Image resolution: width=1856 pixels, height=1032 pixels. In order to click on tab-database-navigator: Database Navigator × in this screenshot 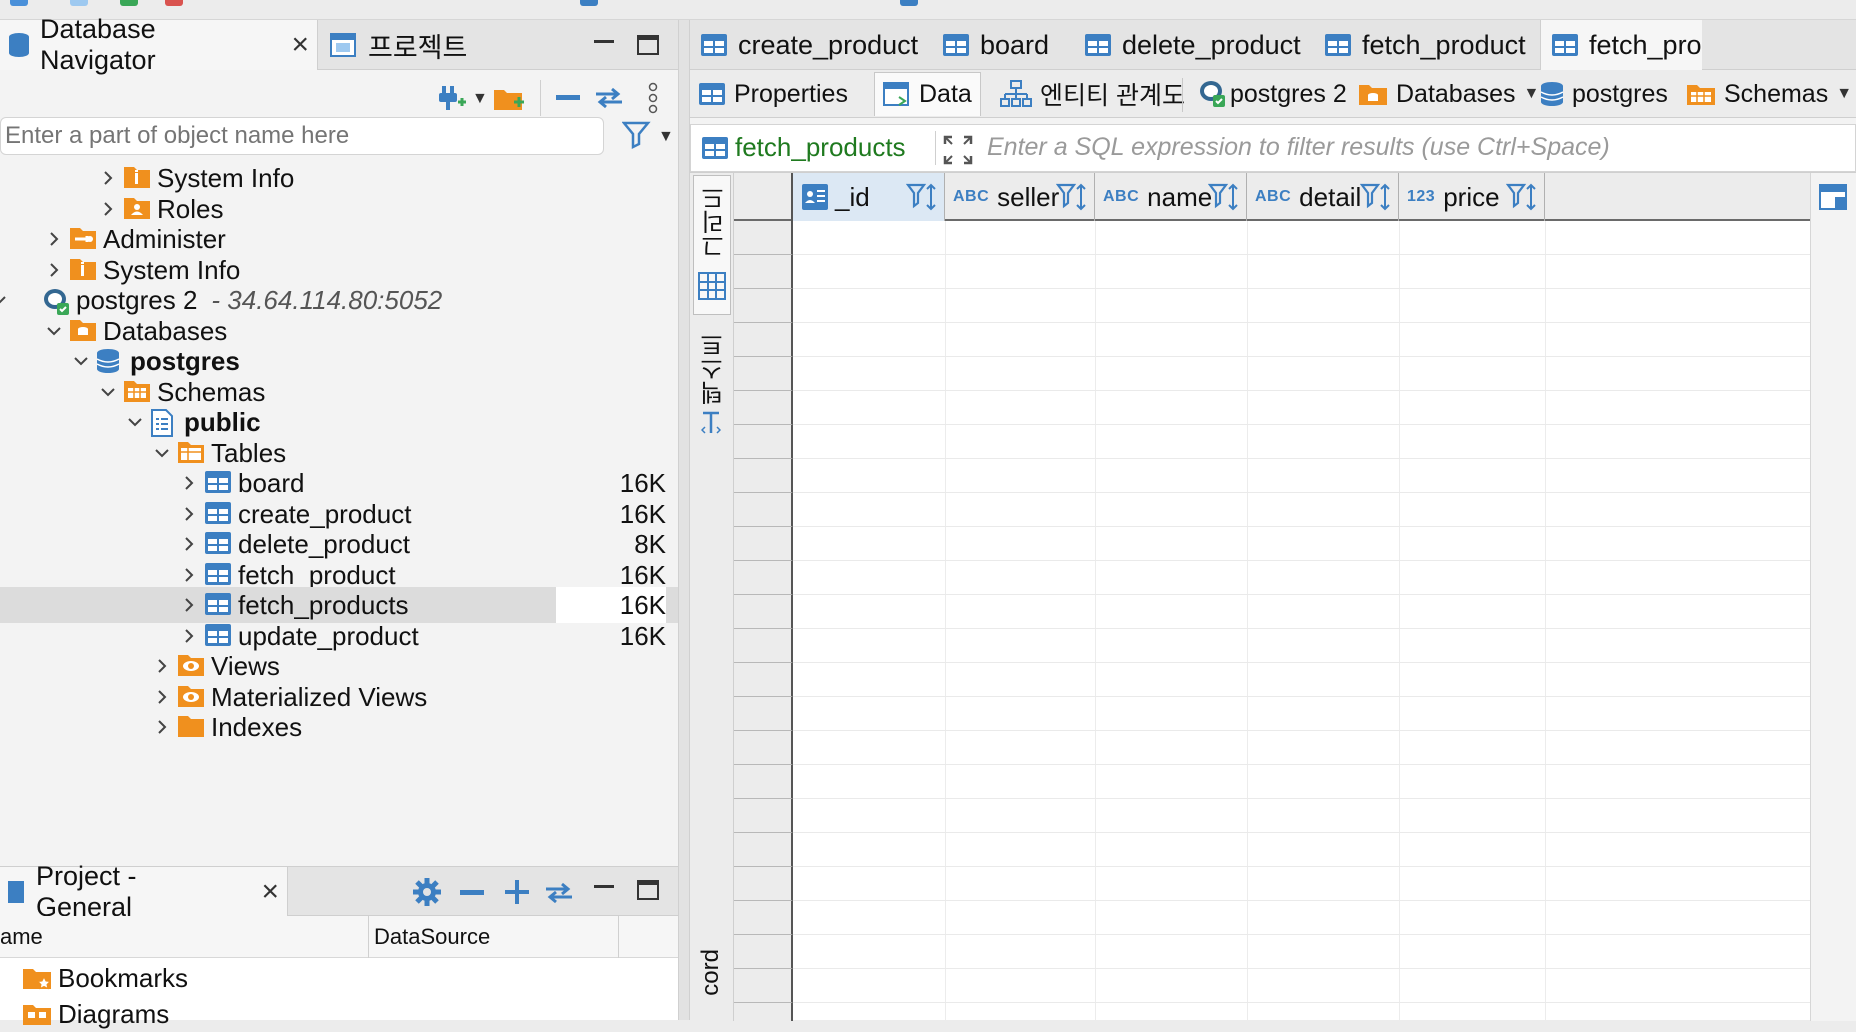, I will do `click(159, 44)`.